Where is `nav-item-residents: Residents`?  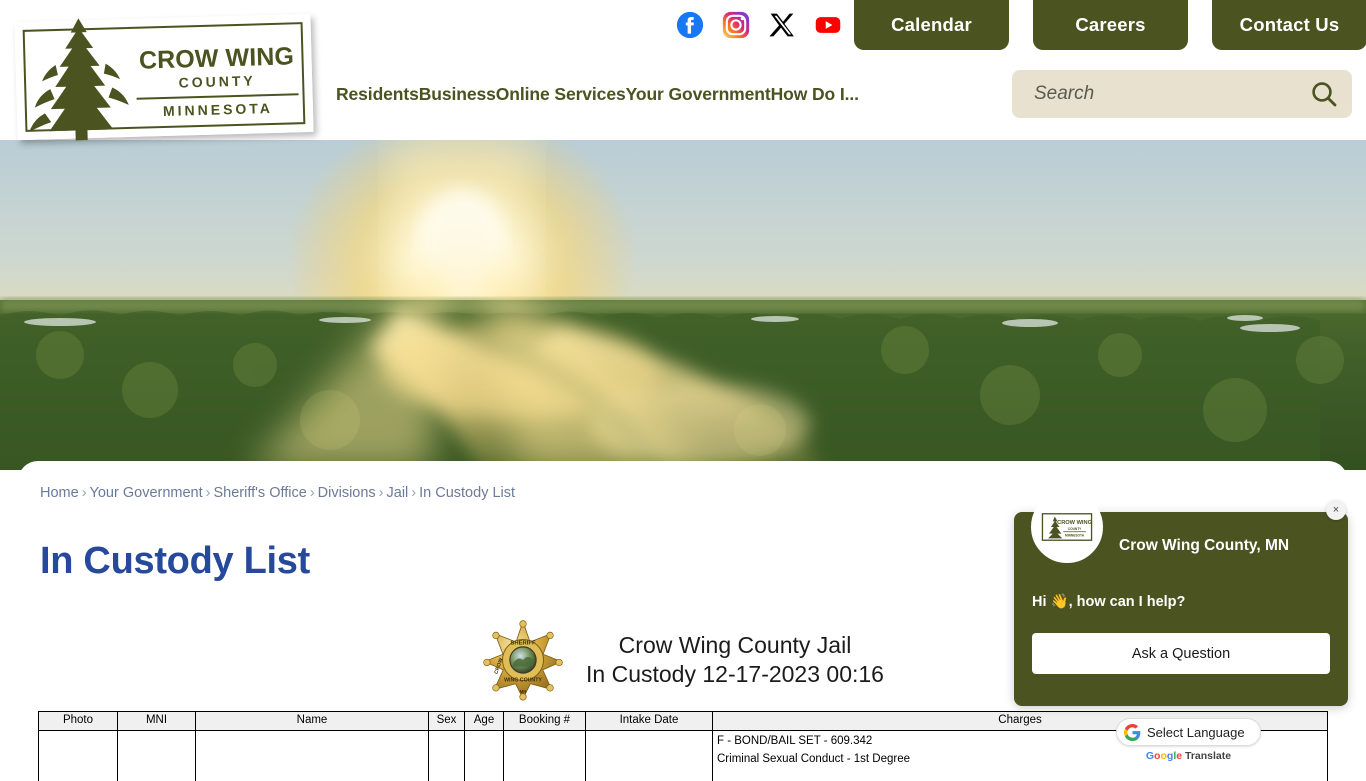
nav-item-residents: Residents is located at coordinates (377, 94).